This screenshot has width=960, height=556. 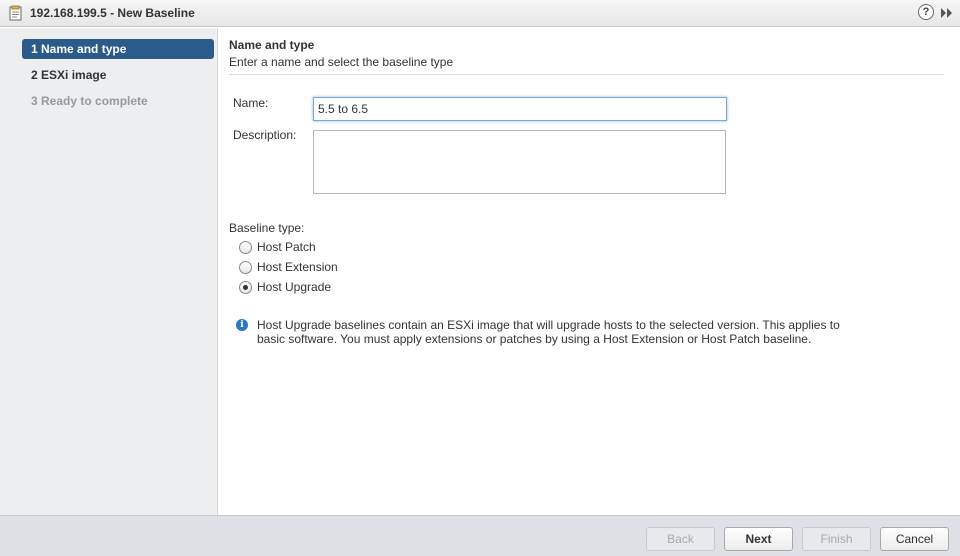 I want to click on baseline-type-label: Baseline type:, so click(x=267, y=228).